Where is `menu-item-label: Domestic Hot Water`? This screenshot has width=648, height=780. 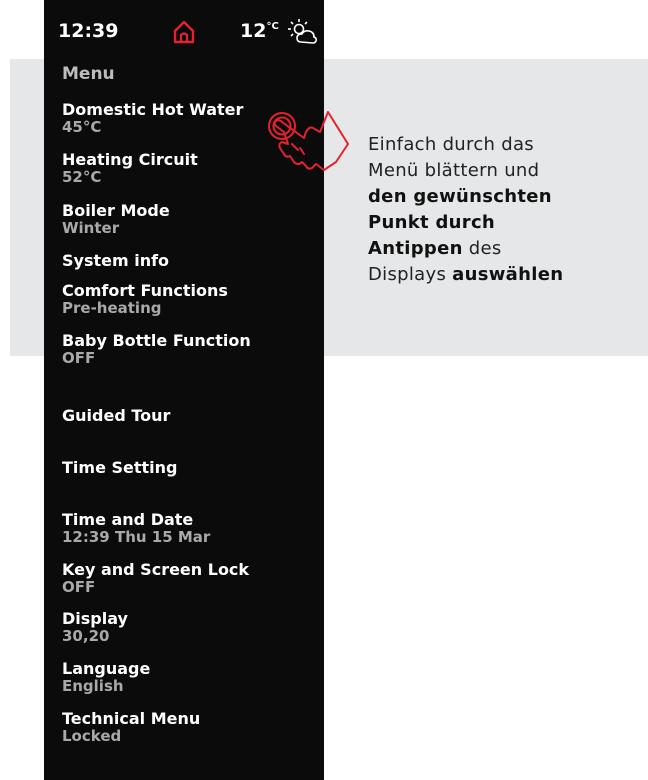 menu-item-label: Domestic Hot Water is located at coordinates (153, 109).